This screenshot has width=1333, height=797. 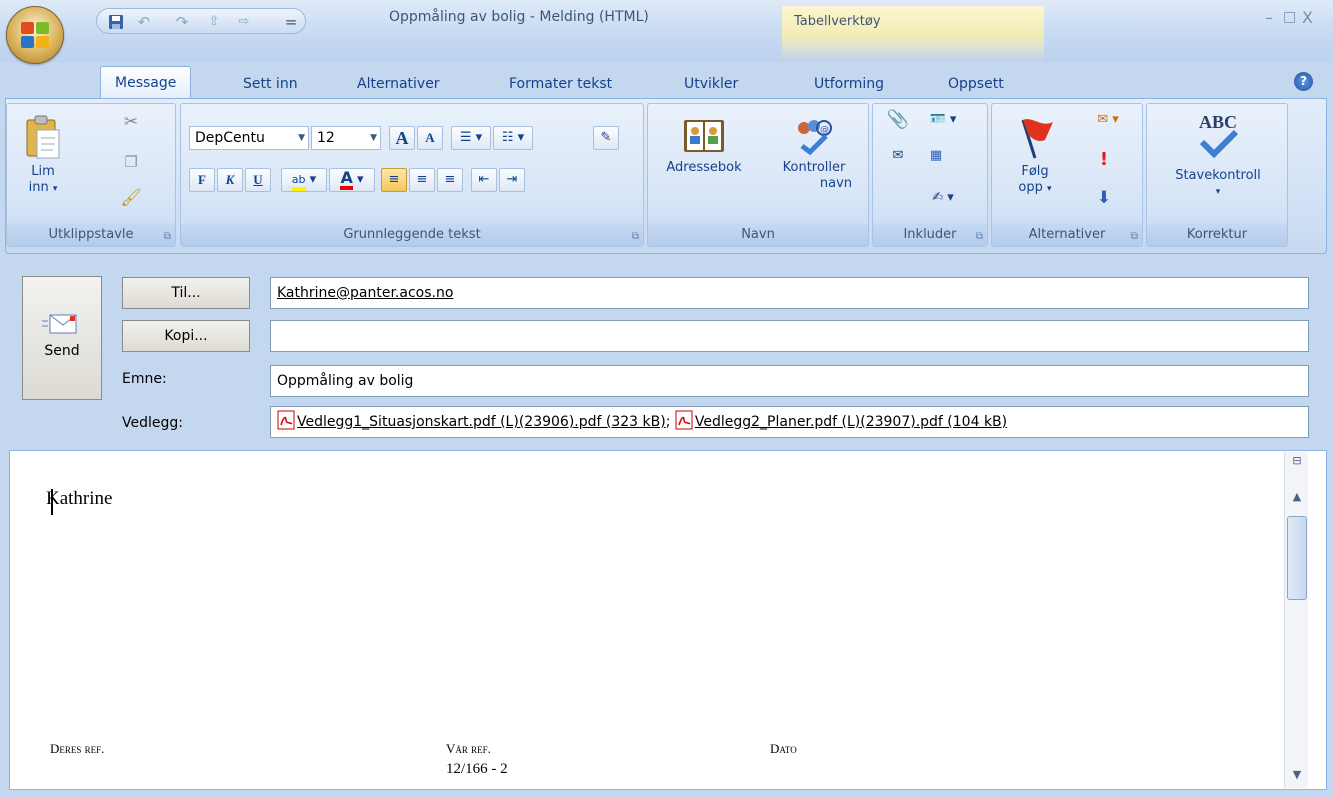 I want to click on align-center-button: ≡, so click(x=422, y=180).